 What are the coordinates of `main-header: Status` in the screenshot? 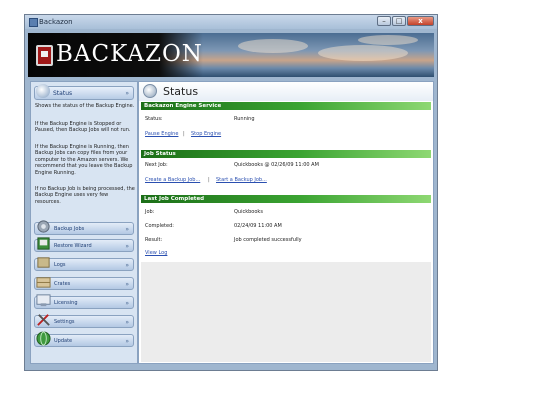 It's located at (286, 91).